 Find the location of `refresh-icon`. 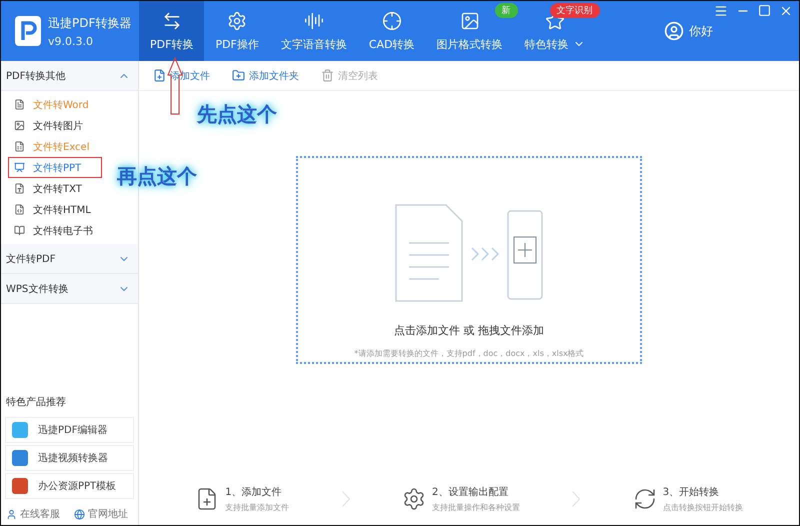

refresh-icon is located at coordinates (644, 499).